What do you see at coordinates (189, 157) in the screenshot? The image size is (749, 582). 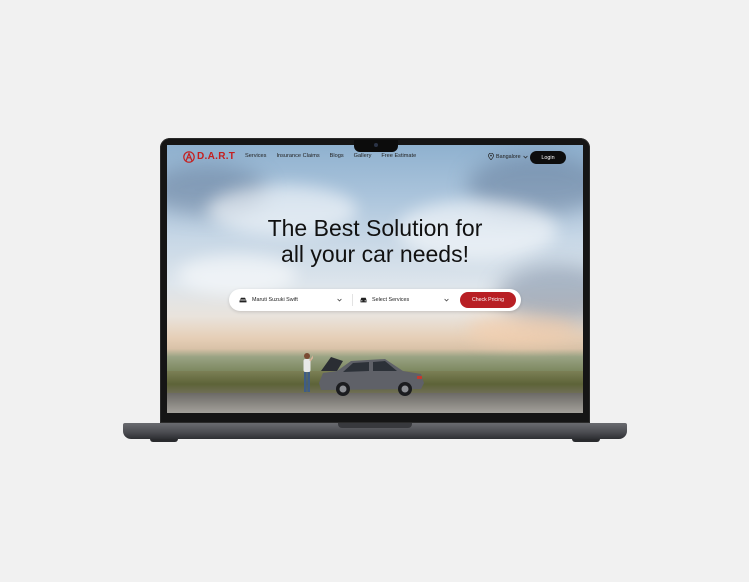 I see `logo-mark-icon` at bounding box center [189, 157].